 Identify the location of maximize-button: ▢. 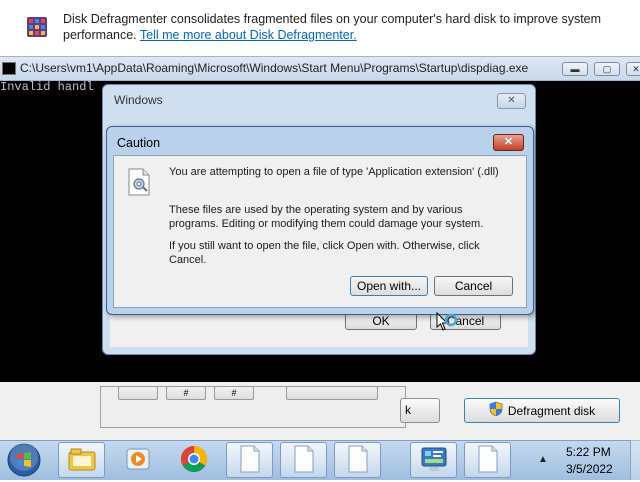
(607, 69).